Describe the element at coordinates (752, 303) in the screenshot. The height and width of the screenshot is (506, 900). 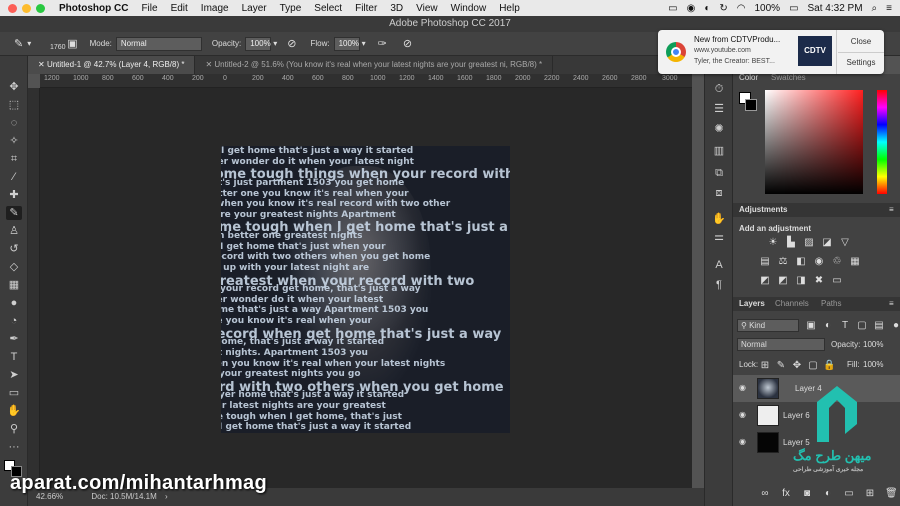
I see `tab-layers: Layers` at that location.